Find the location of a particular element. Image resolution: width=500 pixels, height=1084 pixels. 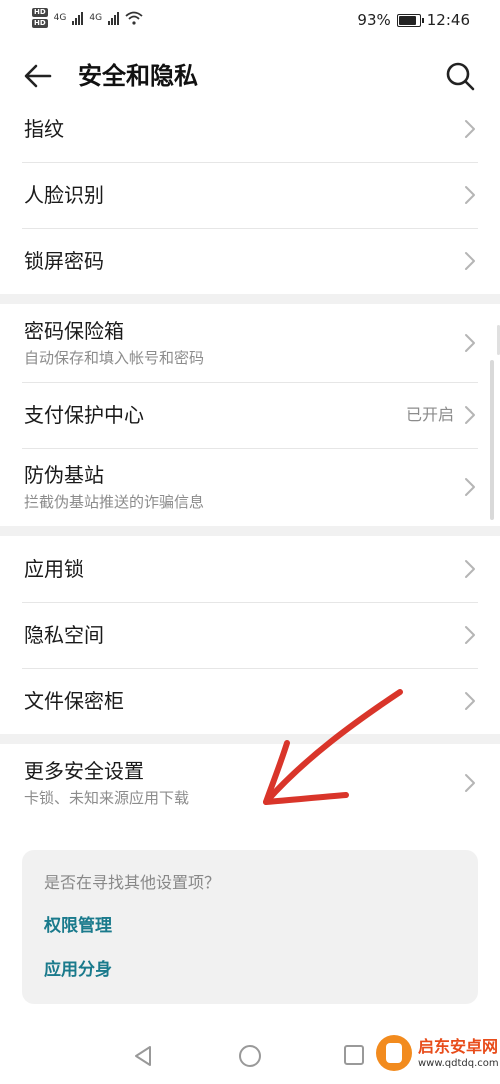

row-title: 应用锁 is located at coordinates (54, 569).